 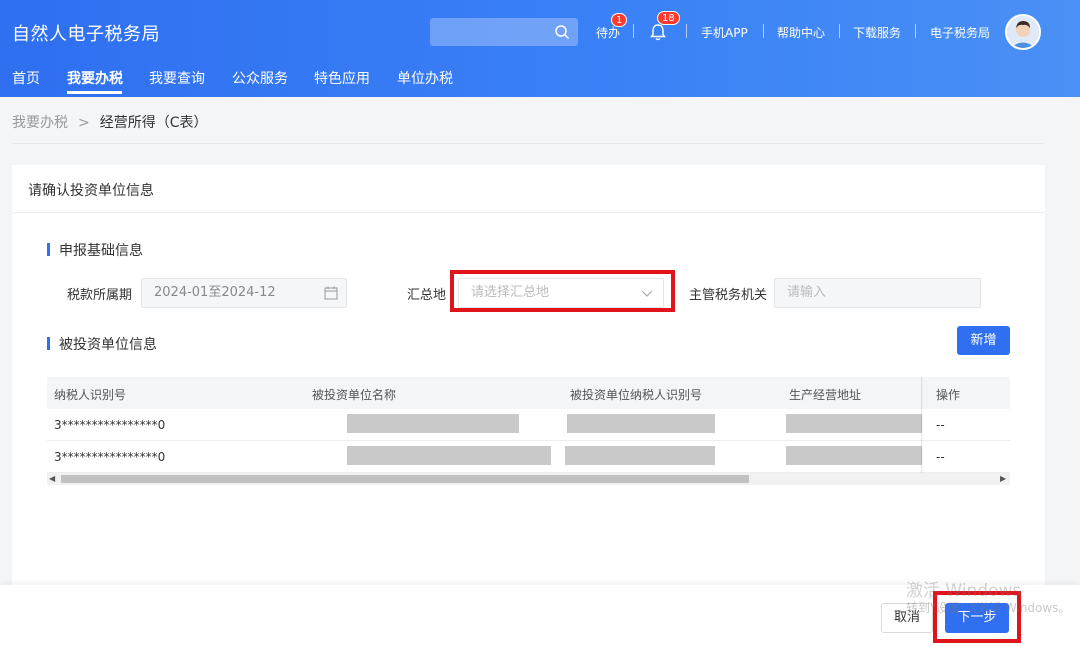 I want to click on tax-authority-input: 请输入, so click(x=877, y=293).